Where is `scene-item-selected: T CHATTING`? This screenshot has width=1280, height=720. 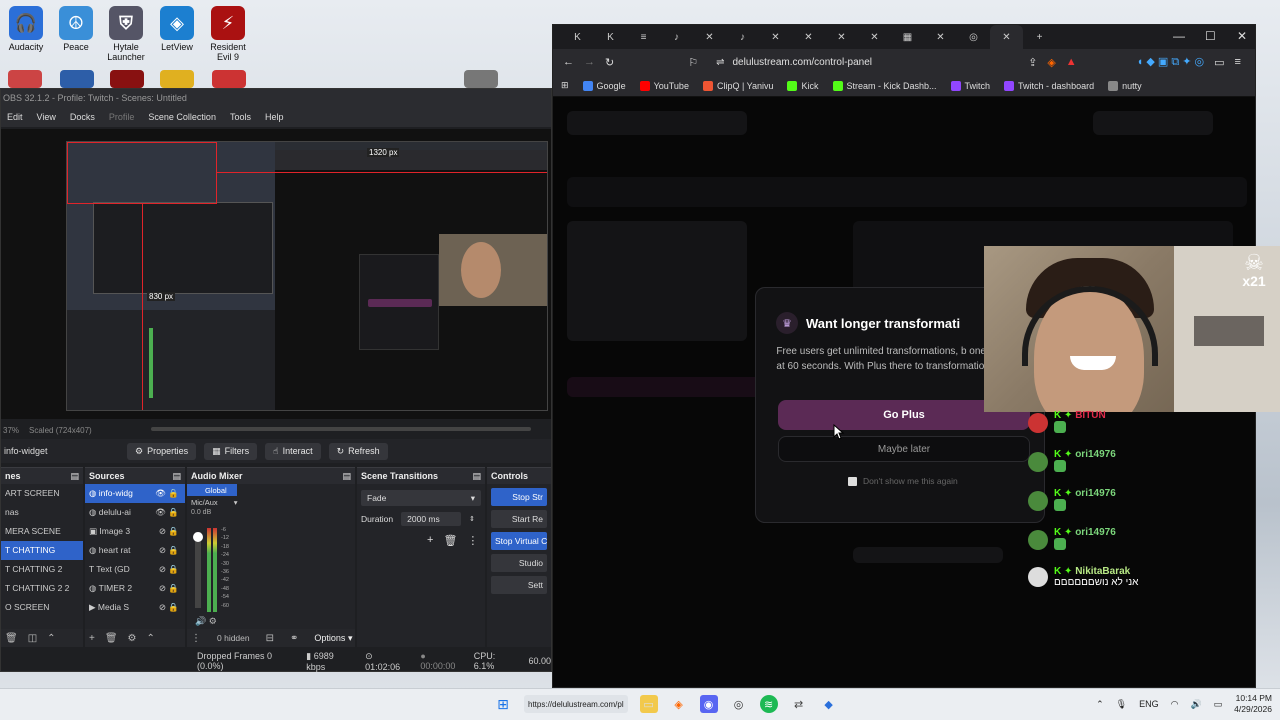 scene-item-selected: T CHATTING is located at coordinates (42, 550).